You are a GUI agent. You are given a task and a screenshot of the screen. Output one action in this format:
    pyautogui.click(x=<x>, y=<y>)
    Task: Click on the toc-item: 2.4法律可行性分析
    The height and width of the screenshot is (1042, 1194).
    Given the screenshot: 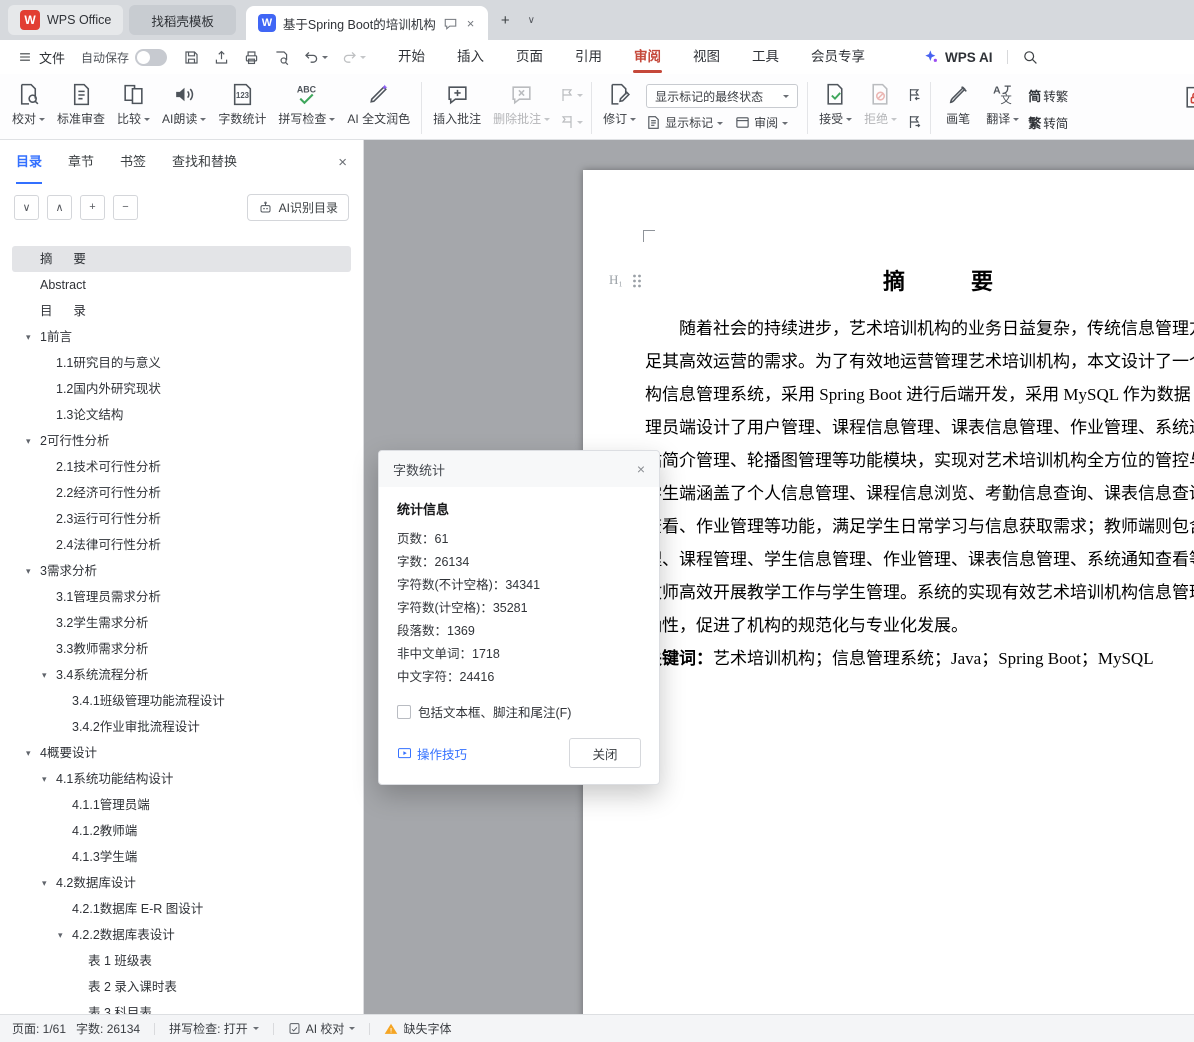 What is the action you would take?
    pyautogui.click(x=181, y=545)
    